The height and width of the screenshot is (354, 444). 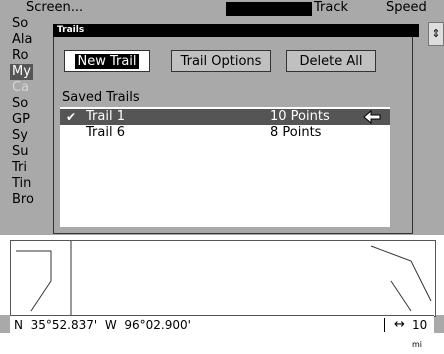 I want to click on trail-options-button: Trail Options, so click(x=221, y=61).